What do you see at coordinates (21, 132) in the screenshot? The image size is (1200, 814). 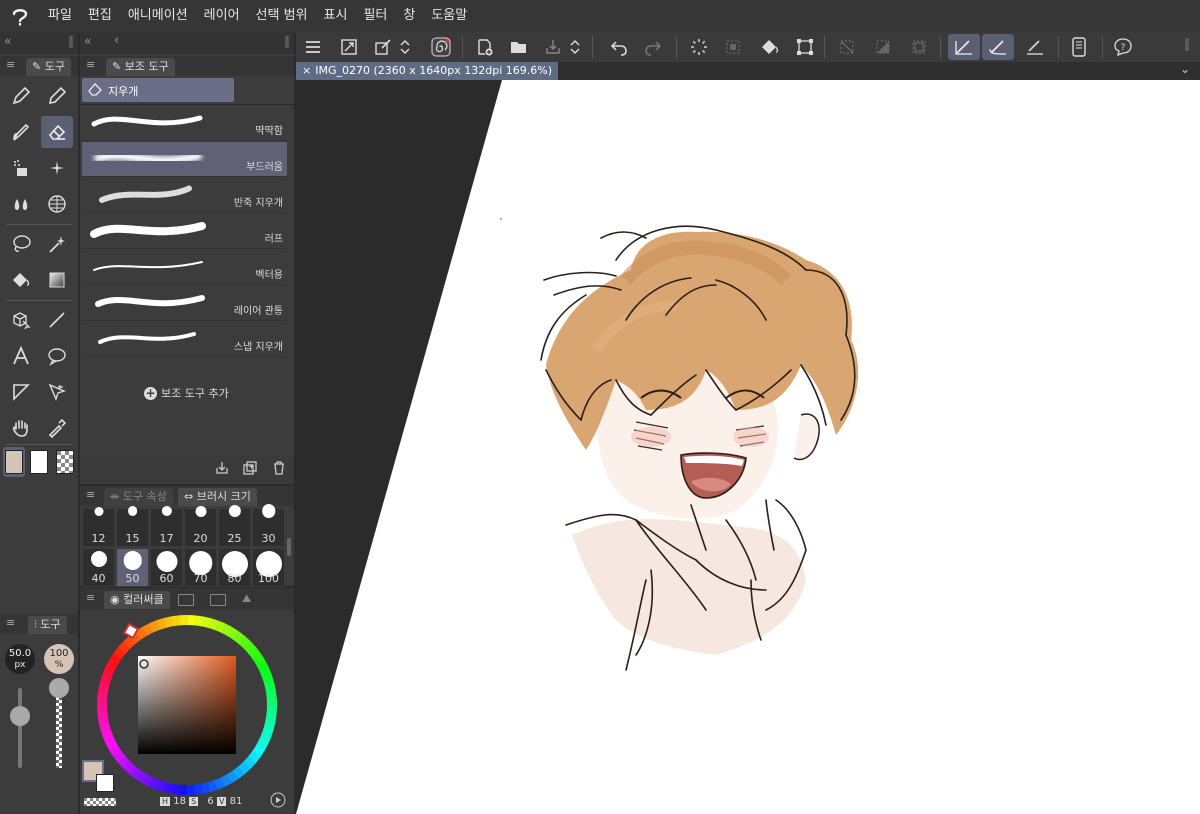 I see `brush-tool-icon` at bounding box center [21, 132].